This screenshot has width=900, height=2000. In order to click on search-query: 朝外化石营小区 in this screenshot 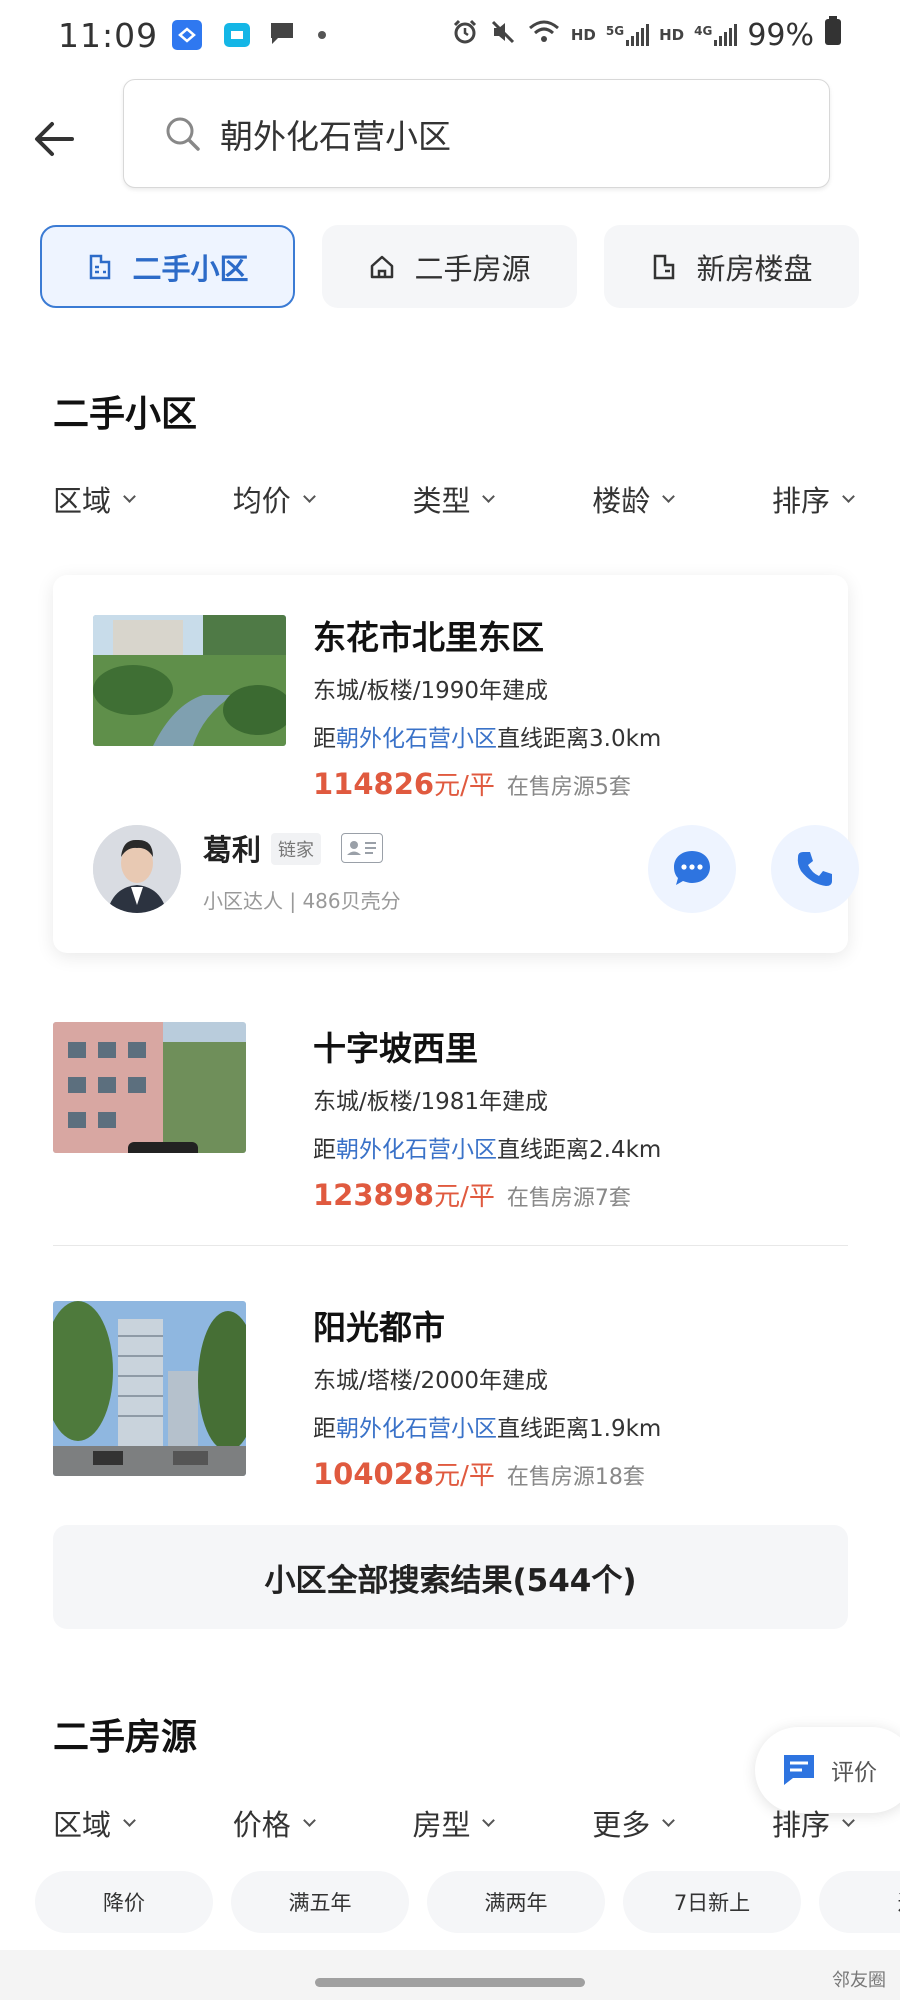, I will do `click(335, 136)`.